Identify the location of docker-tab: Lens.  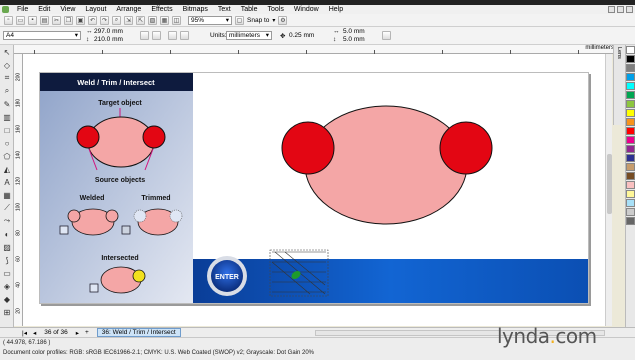
(619, 53).